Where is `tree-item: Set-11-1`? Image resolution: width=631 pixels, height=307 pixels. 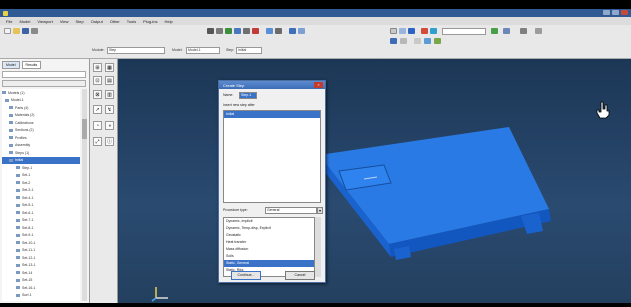 tree-item: Set-11-1 is located at coordinates (41, 251).